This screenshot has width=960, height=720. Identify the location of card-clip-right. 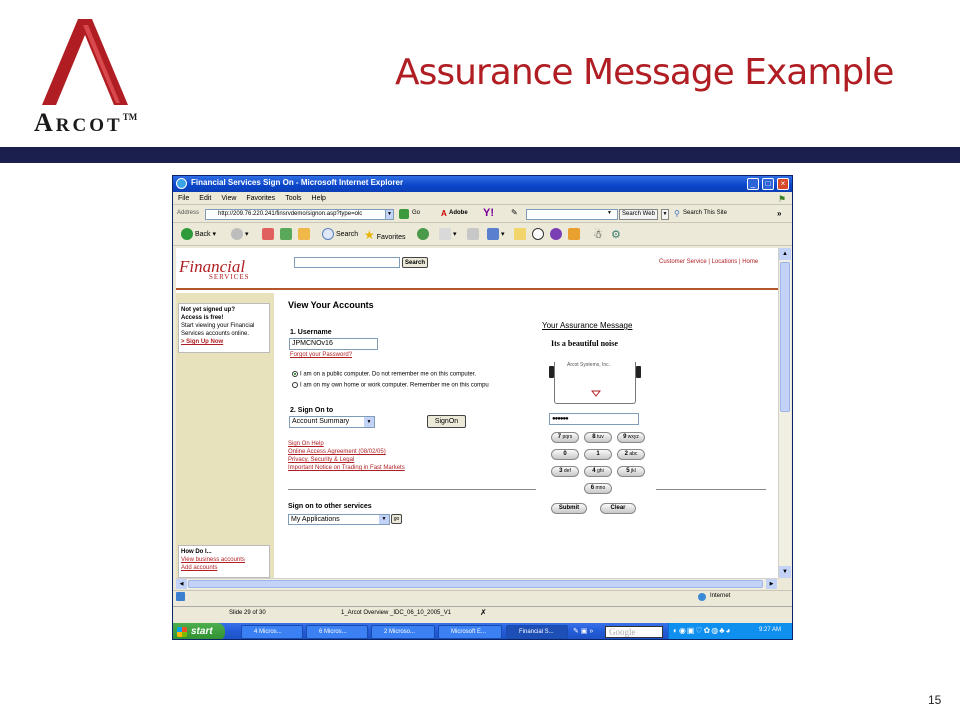
(638, 372).